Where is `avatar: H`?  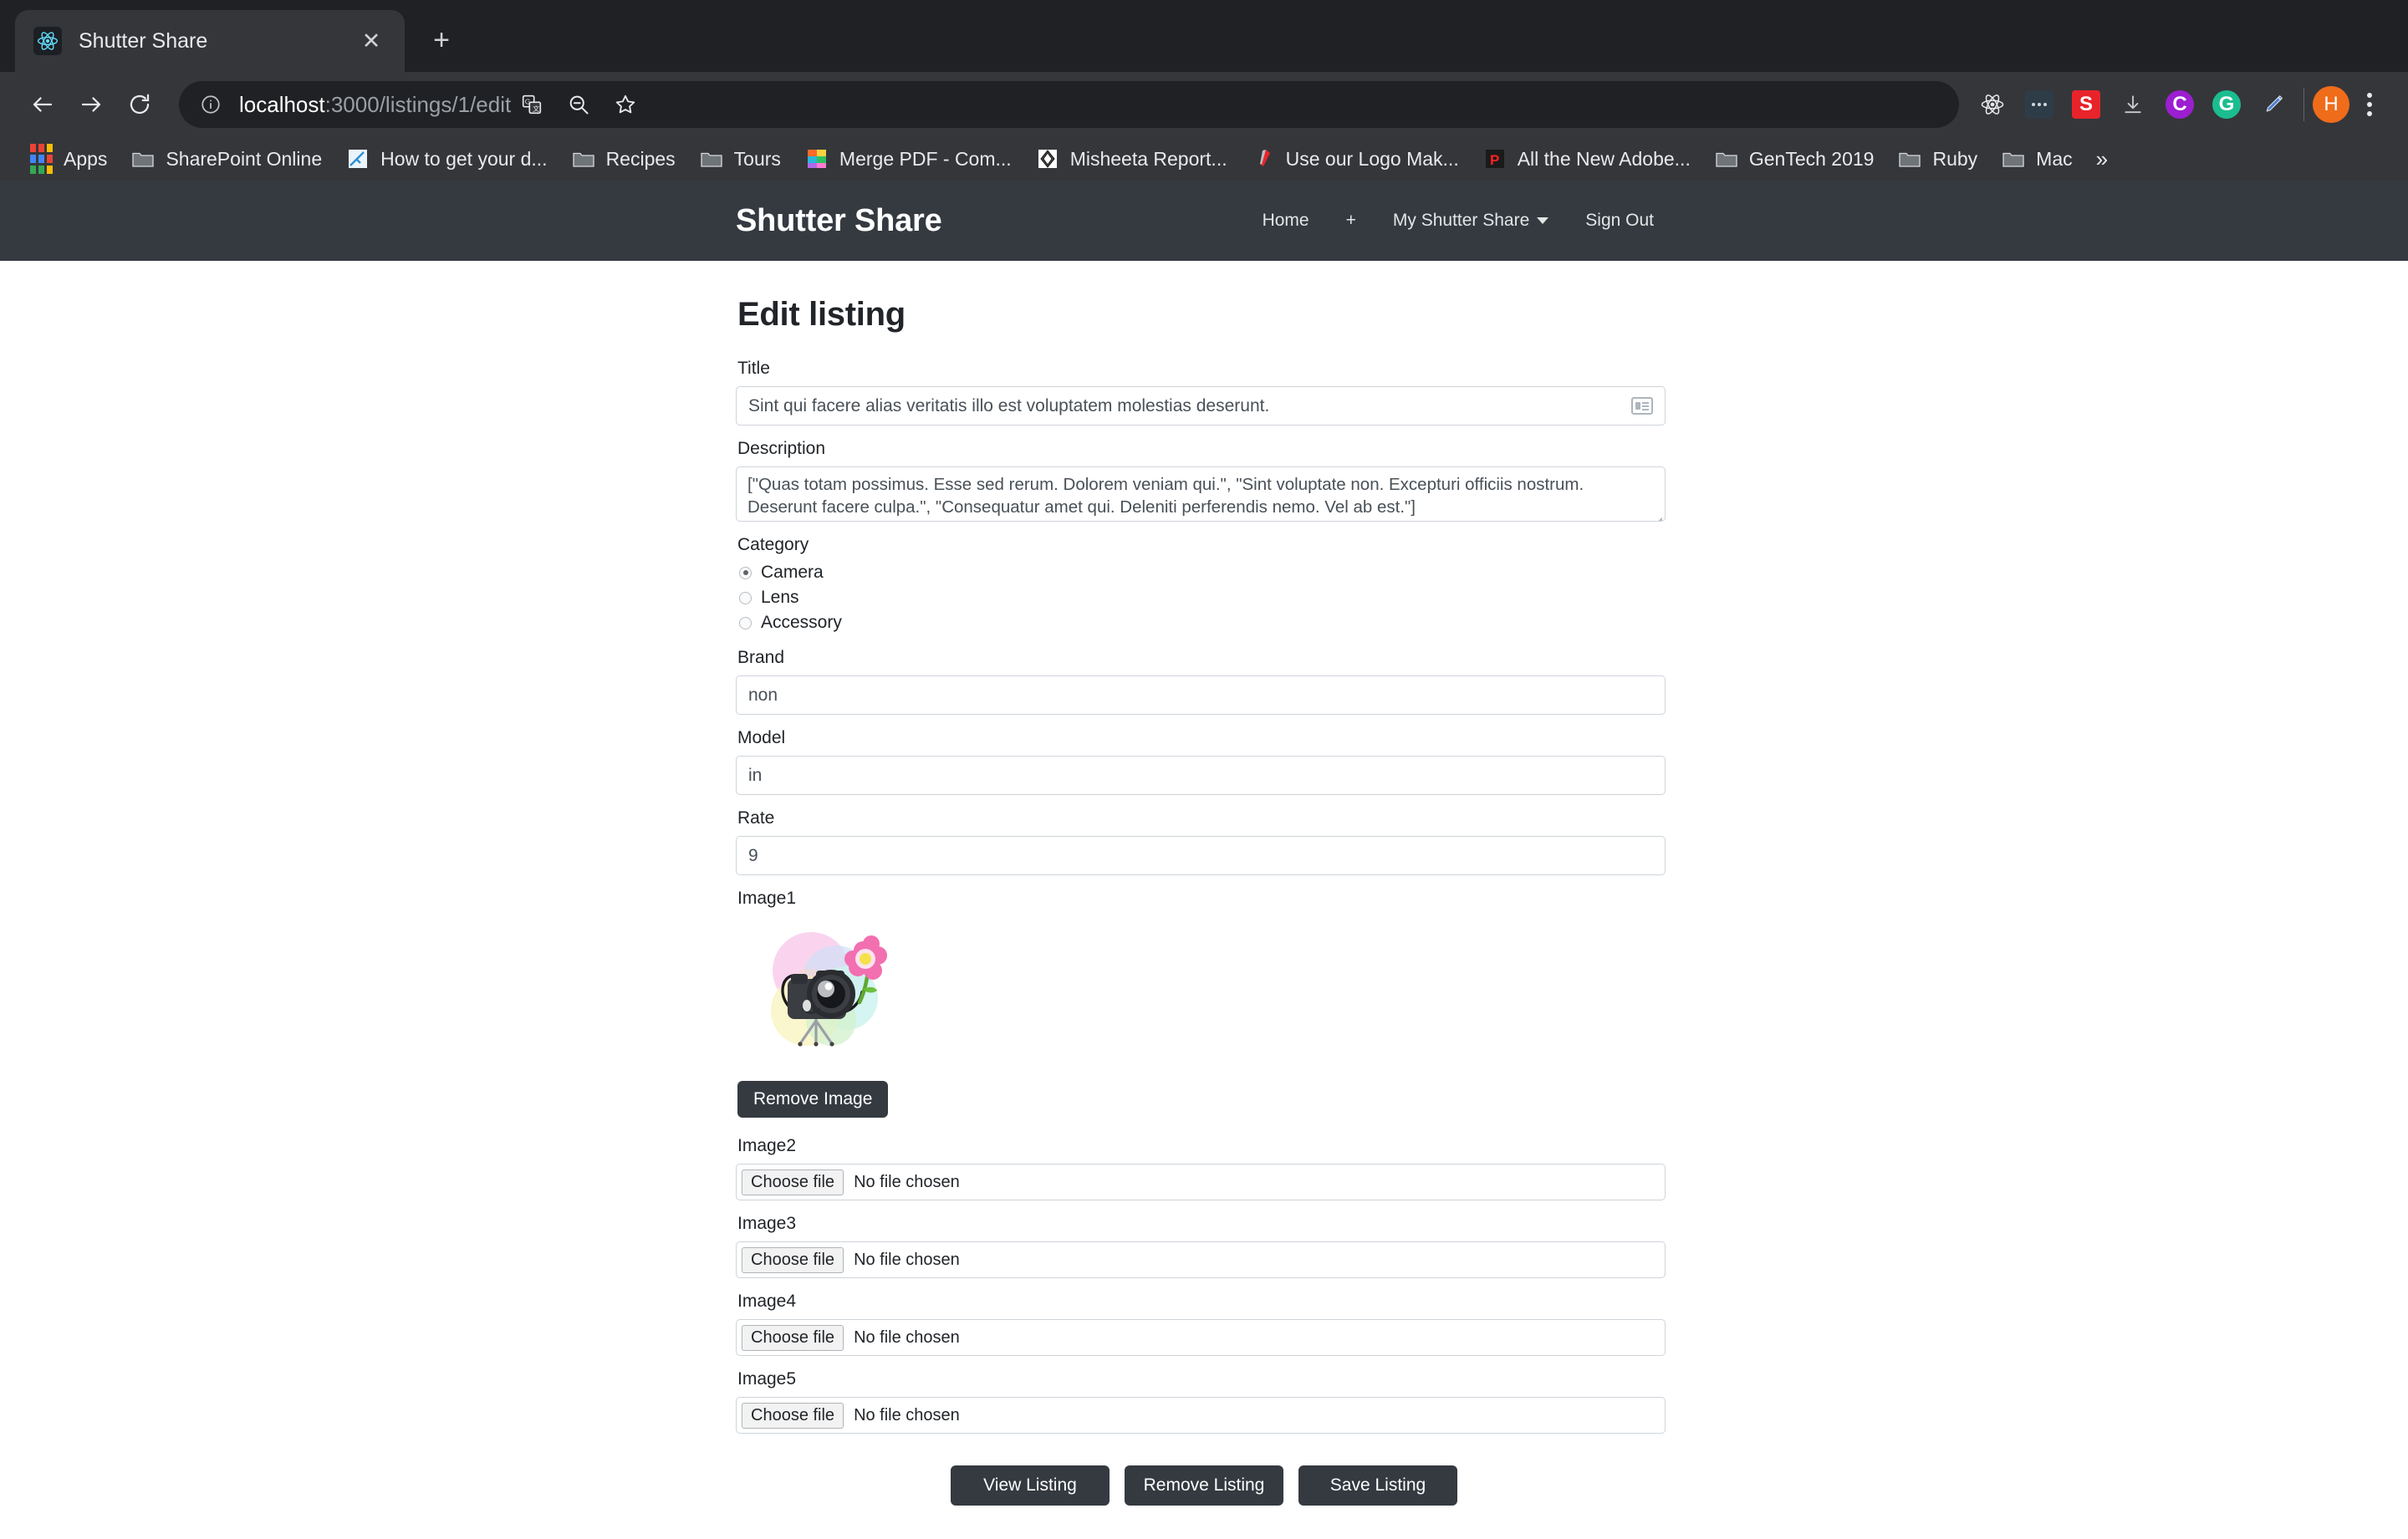 avatar: H is located at coordinates (2331, 104).